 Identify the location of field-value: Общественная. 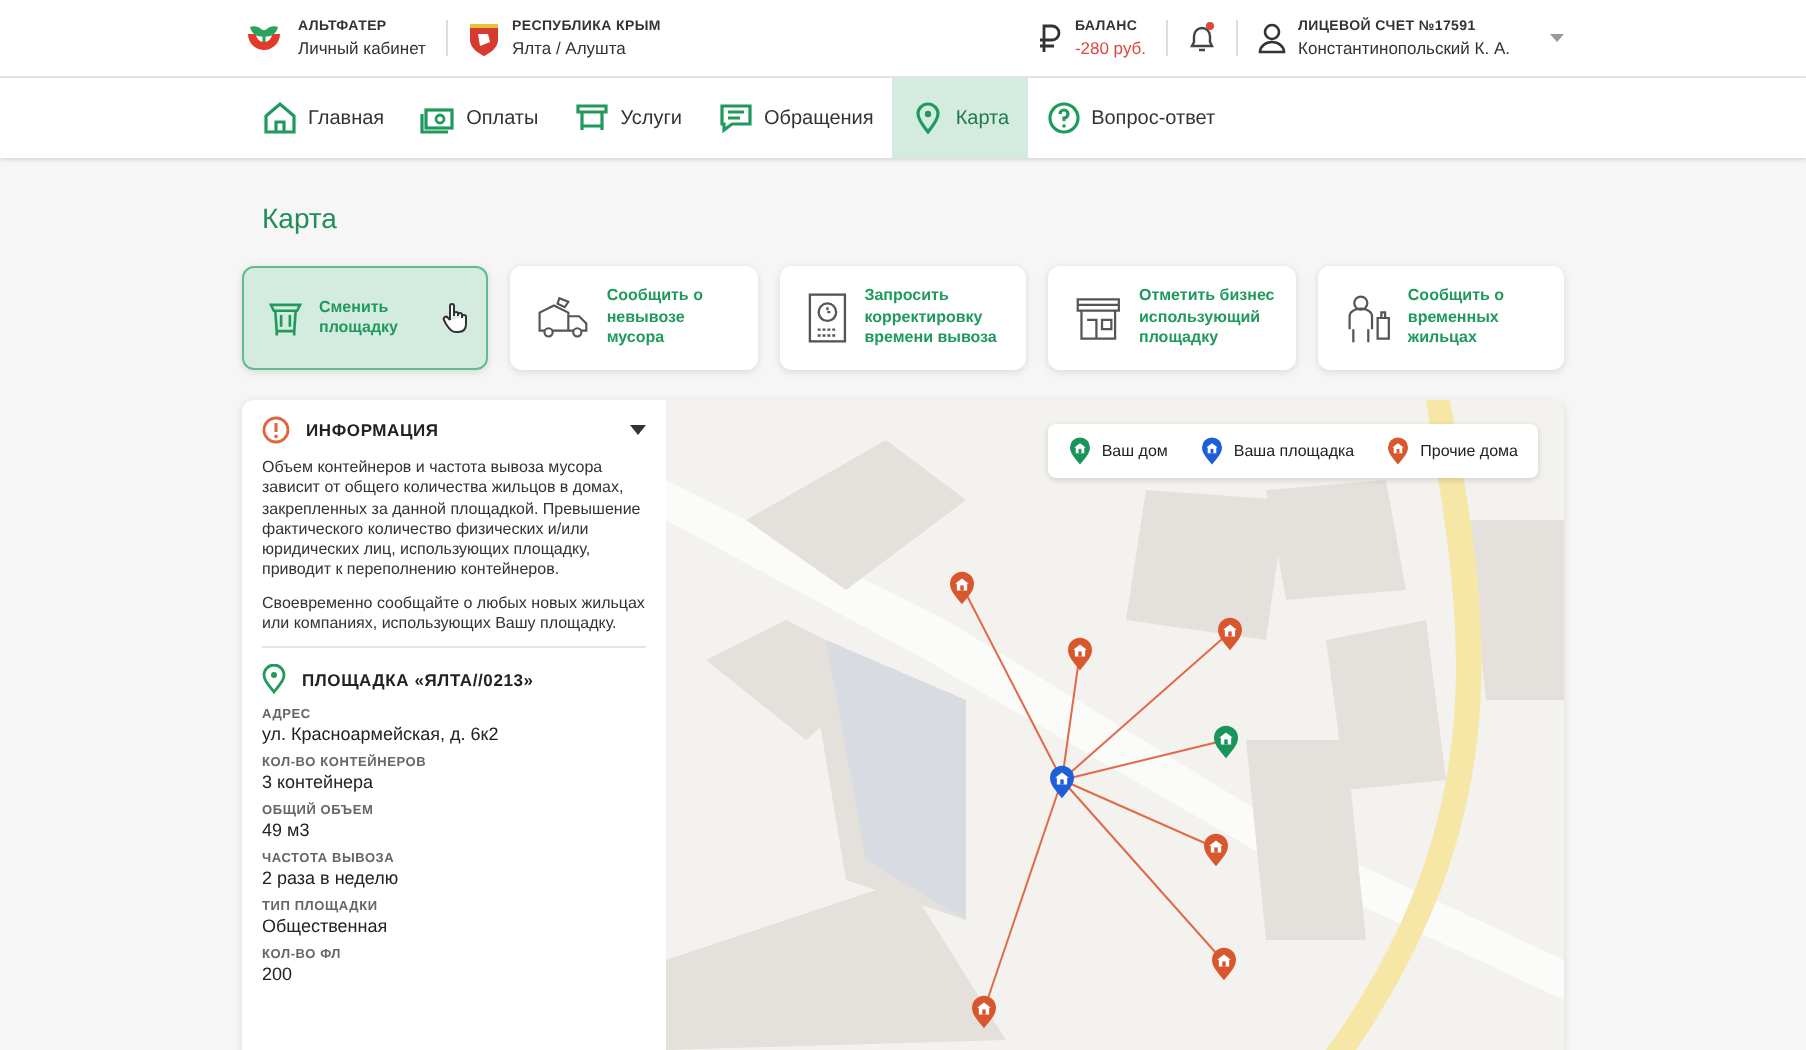
(326, 926).